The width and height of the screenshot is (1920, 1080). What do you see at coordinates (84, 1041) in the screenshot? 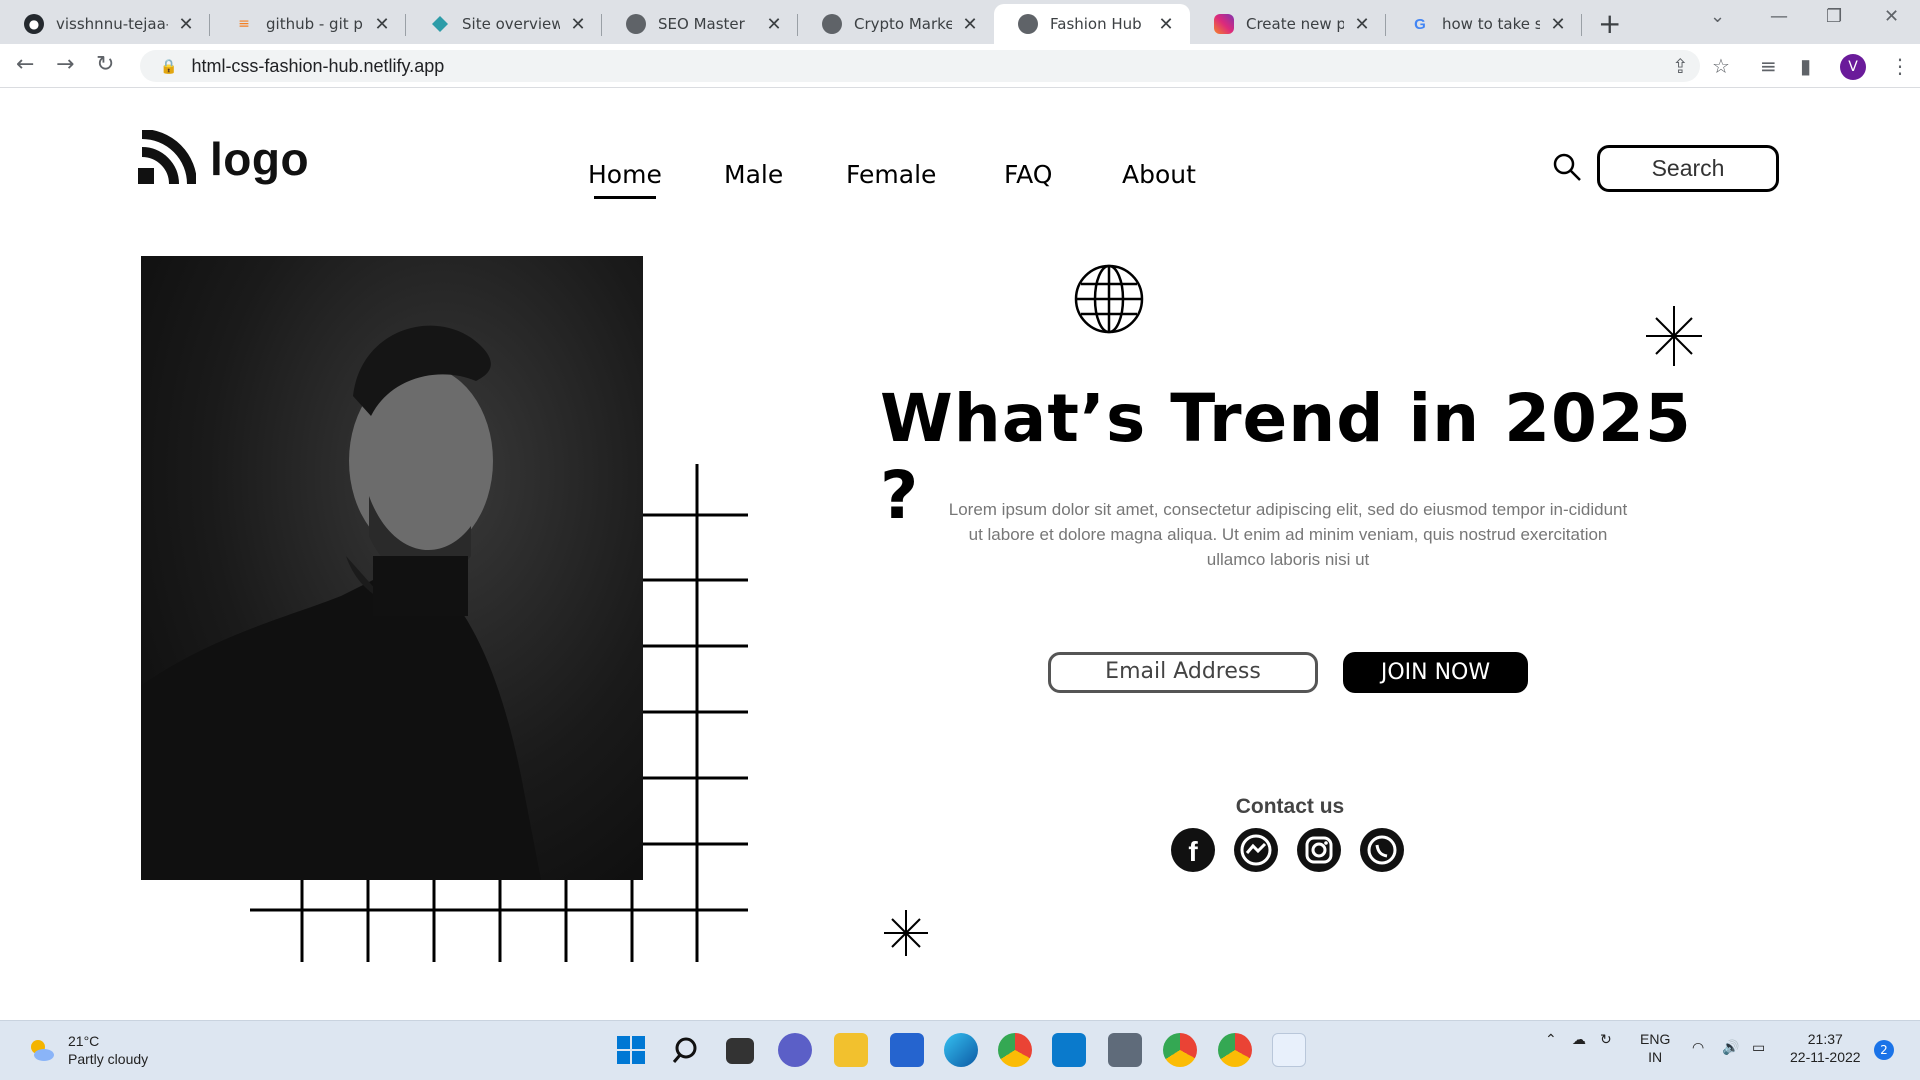
I see `weather-temperature: 21°C` at bounding box center [84, 1041].